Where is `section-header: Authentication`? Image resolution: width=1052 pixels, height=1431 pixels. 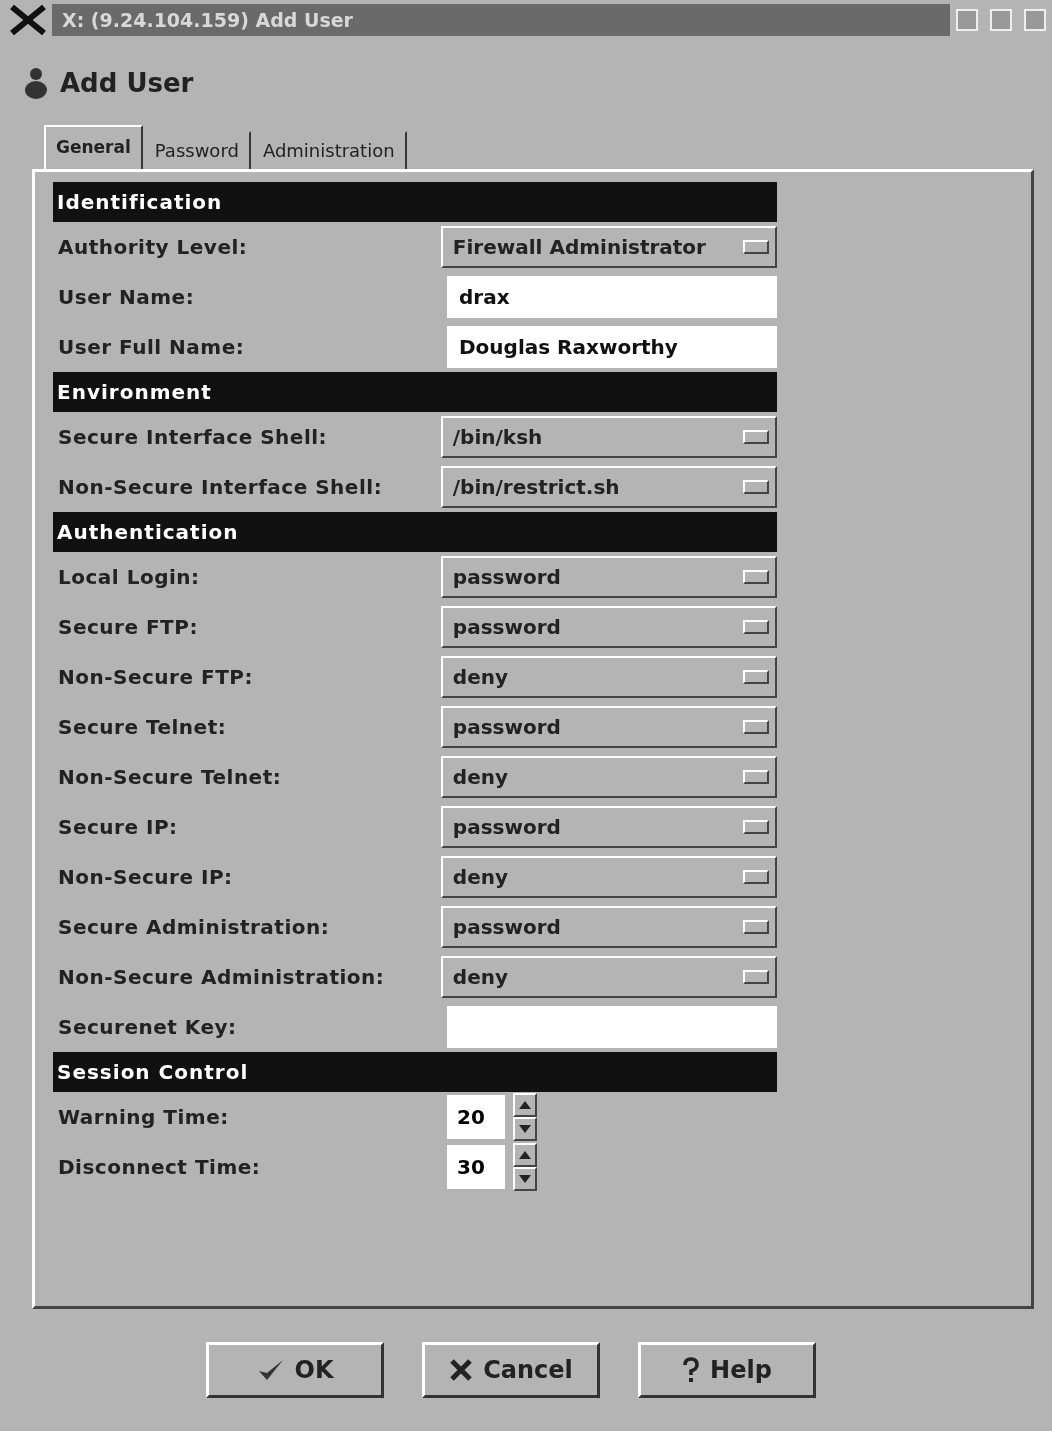 section-header: Authentication is located at coordinates (415, 532).